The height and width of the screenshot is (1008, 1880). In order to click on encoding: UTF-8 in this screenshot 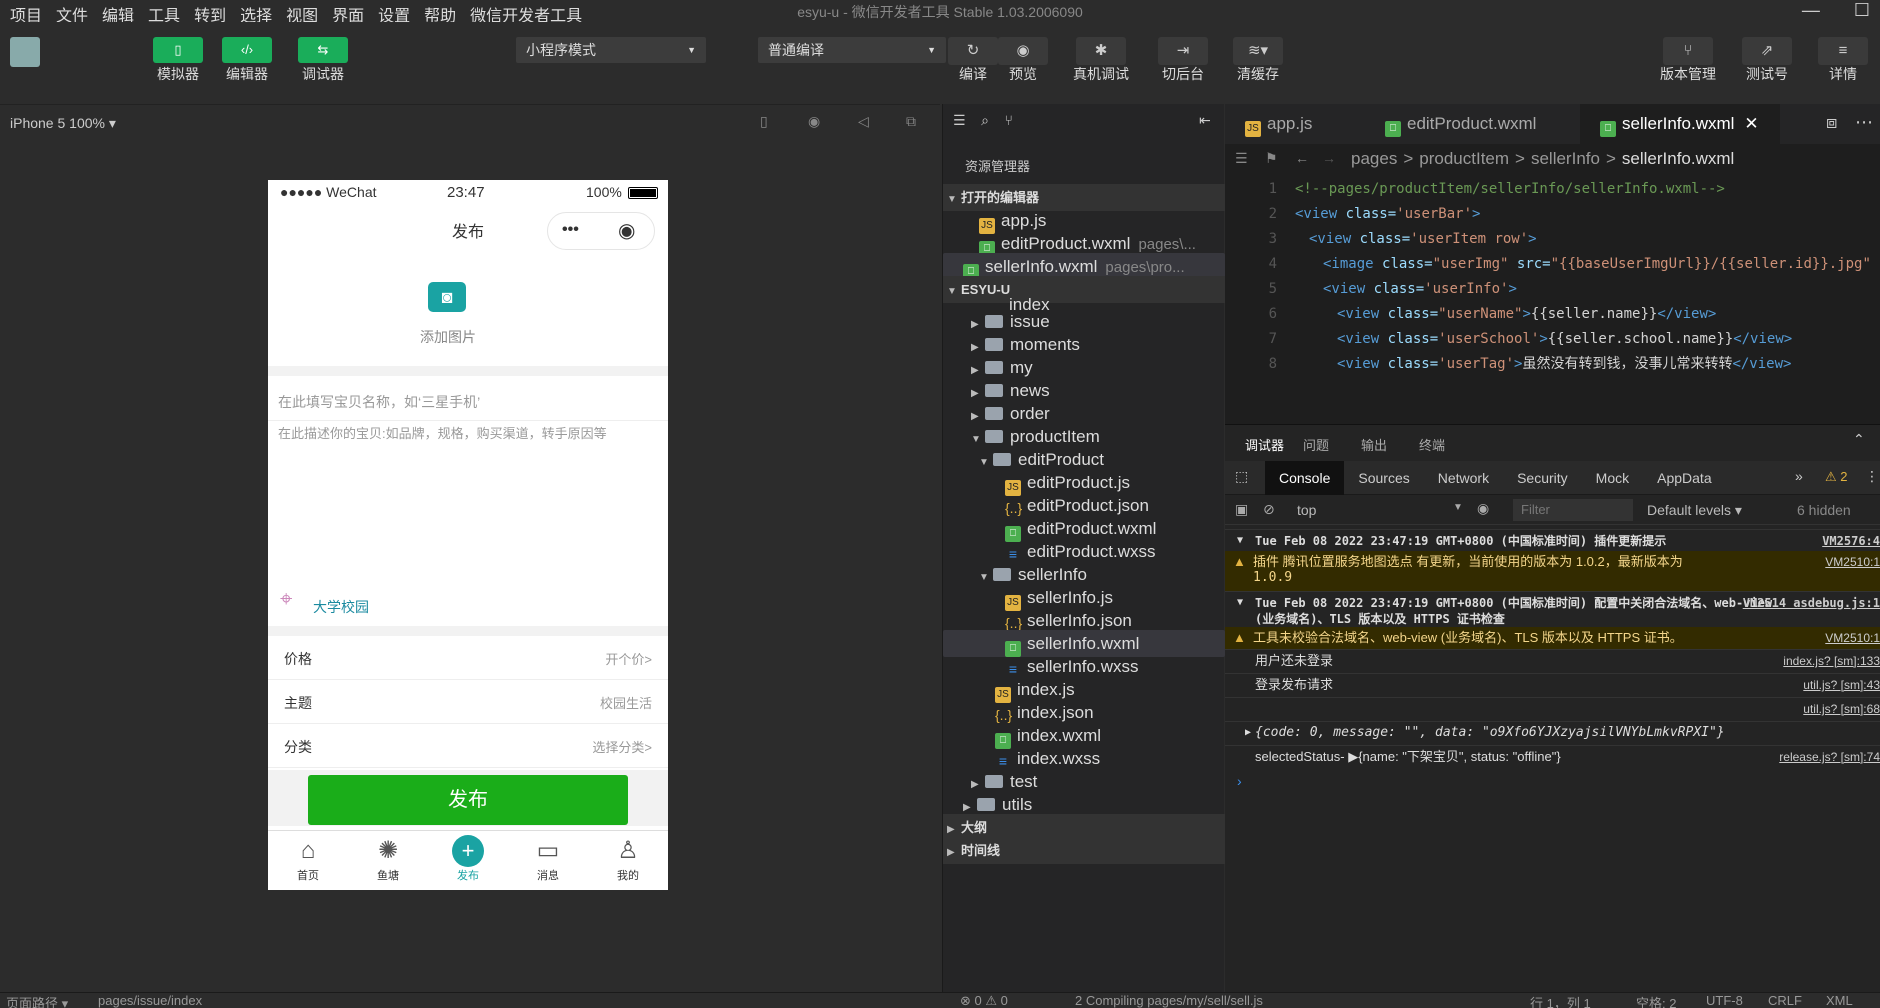, I will do `click(1724, 1000)`.